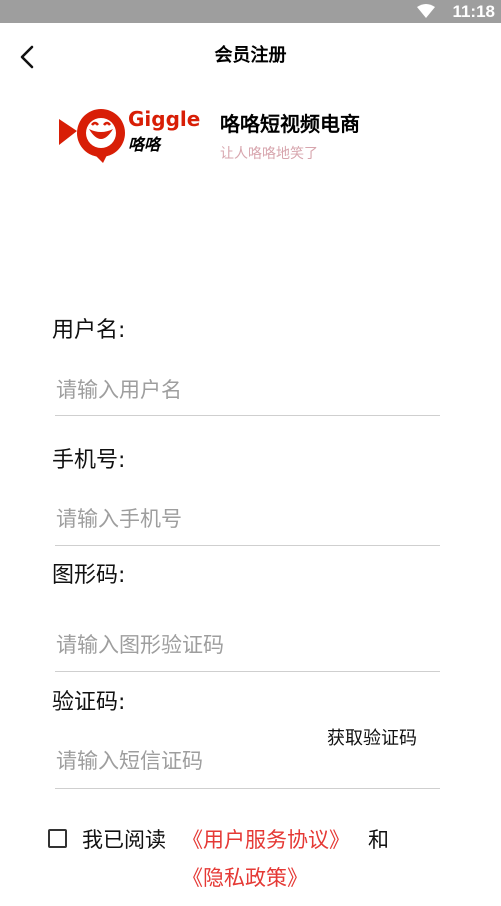  What do you see at coordinates (247, 415) in the screenshot?
I see `username-underline` at bounding box center [247, 415].